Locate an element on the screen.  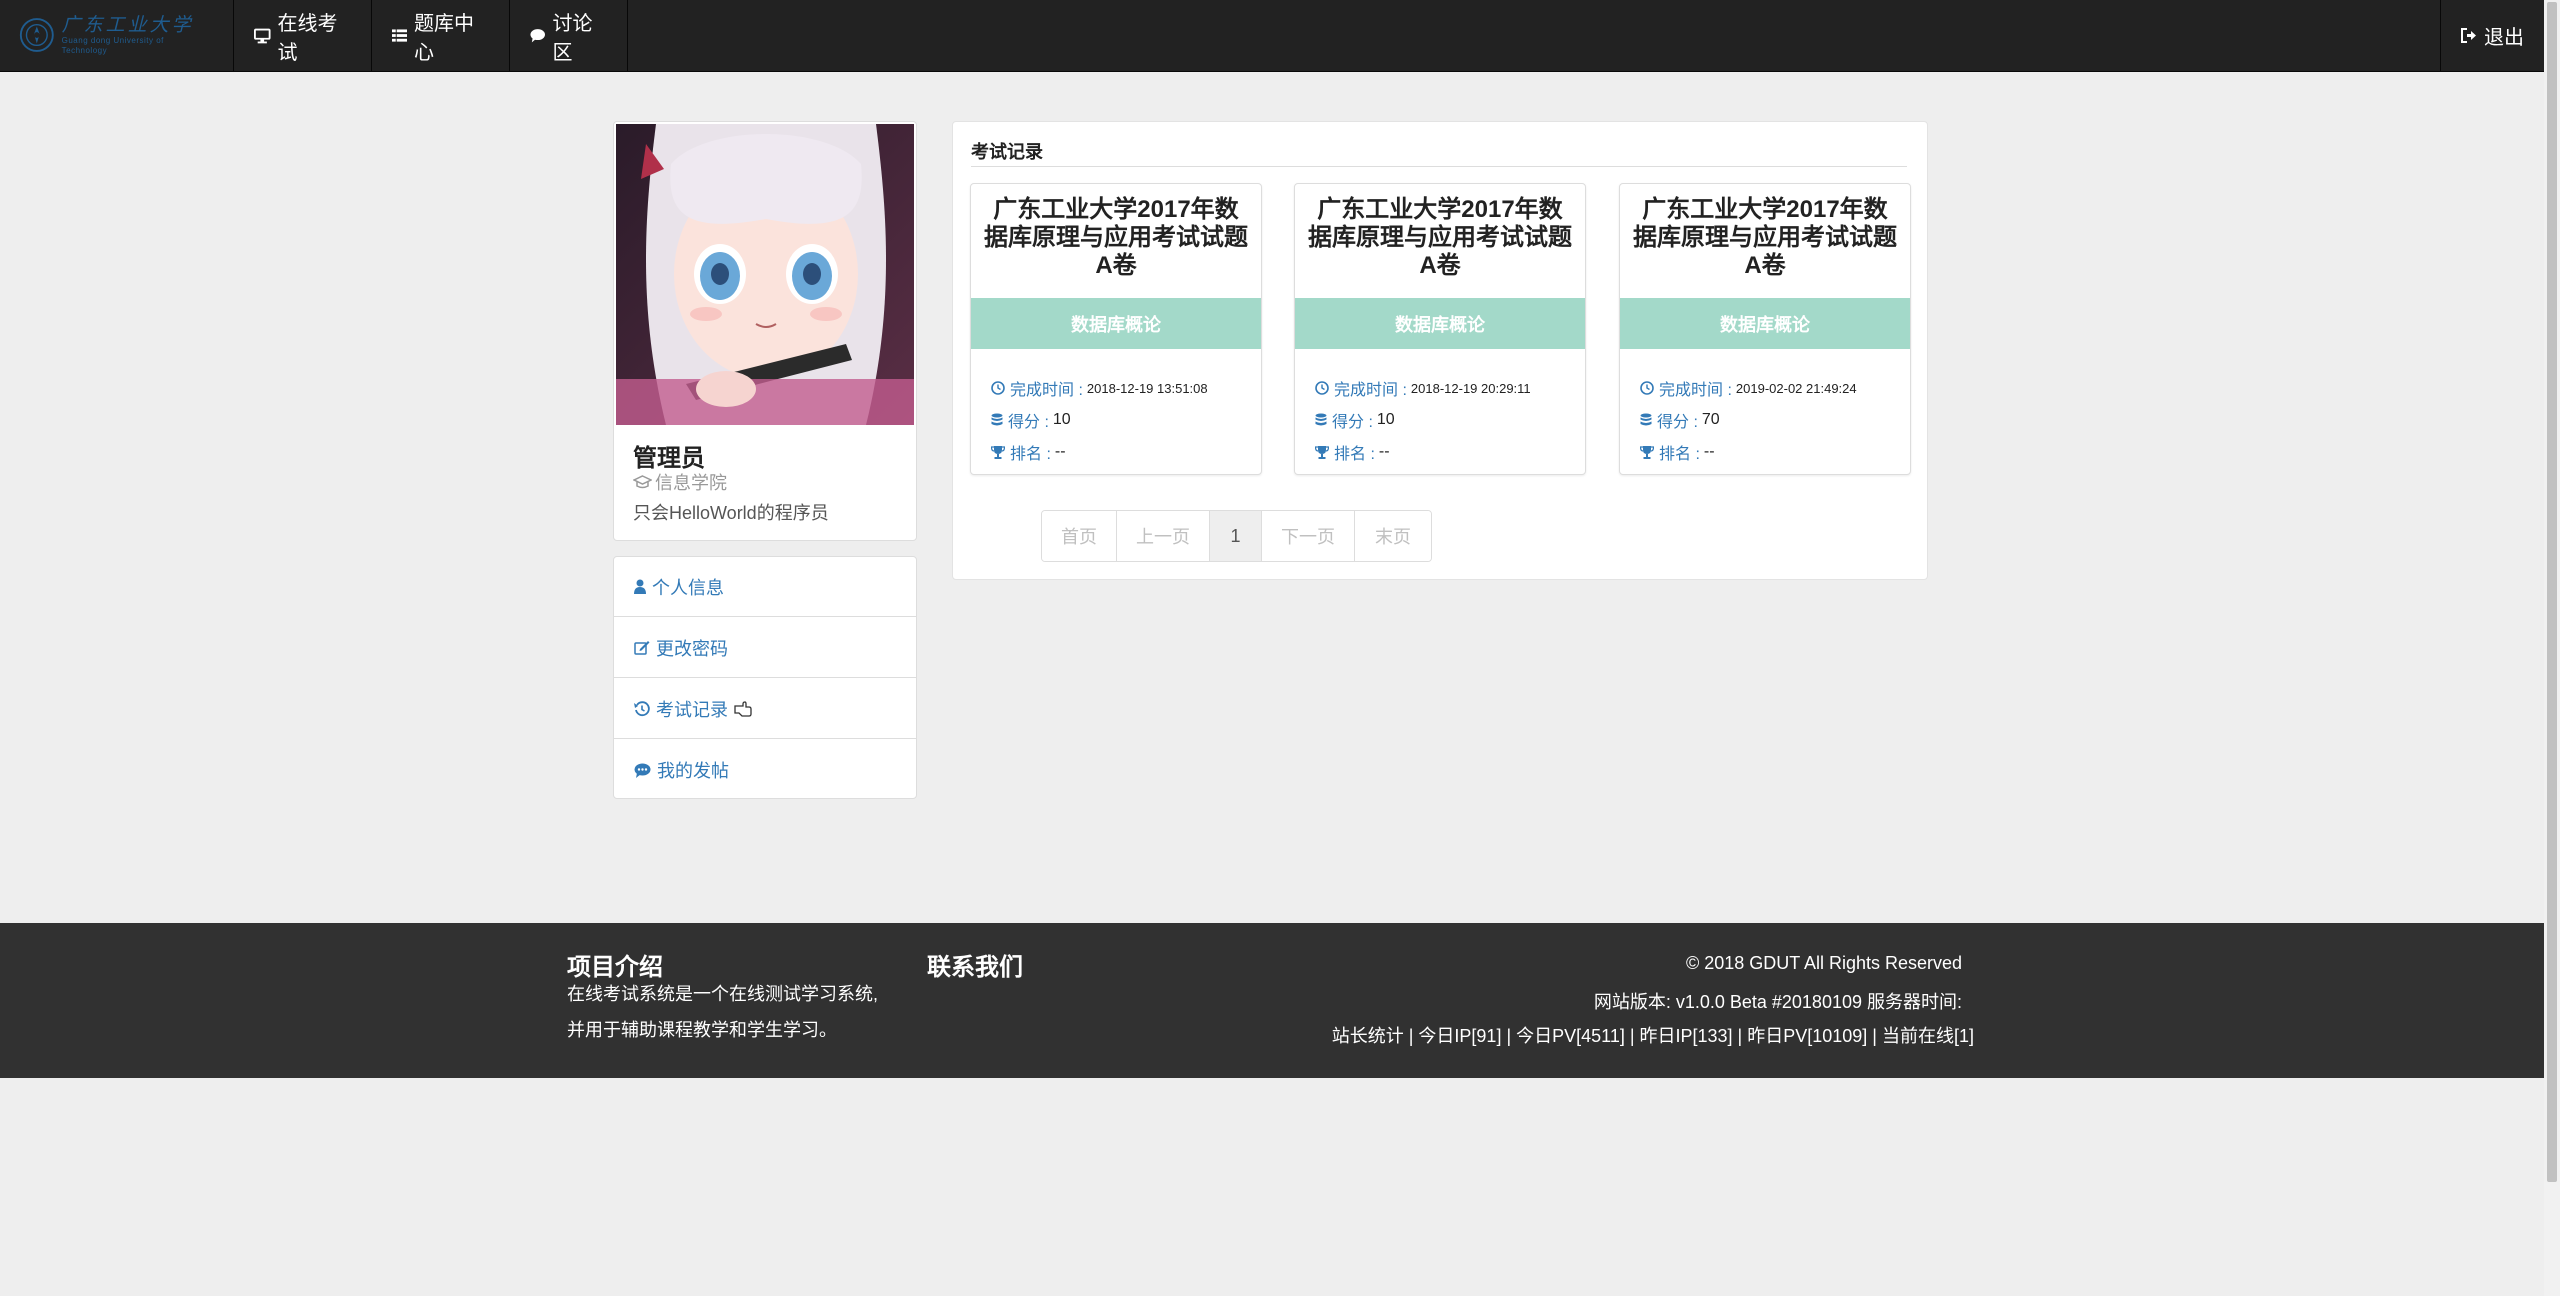
exam-finish-time: 完成时间 : 2018-12-19 20:29:11 is located at coordinates (1423, 388).